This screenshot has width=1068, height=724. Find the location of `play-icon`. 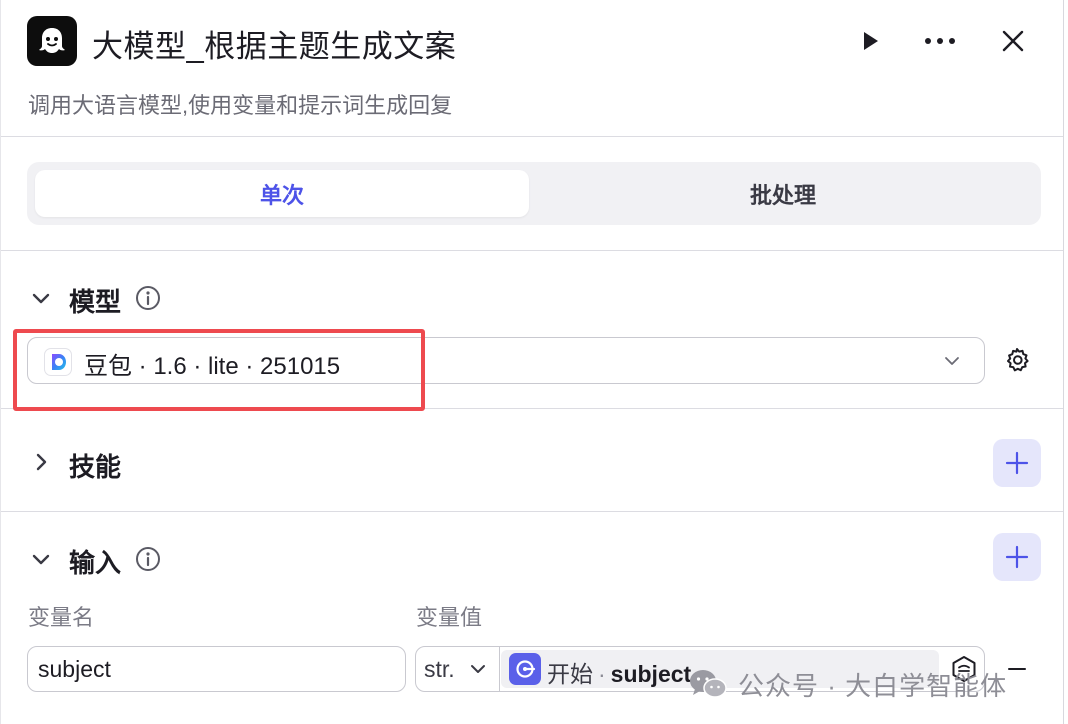

play-icon is located at coordinates (871, 41).